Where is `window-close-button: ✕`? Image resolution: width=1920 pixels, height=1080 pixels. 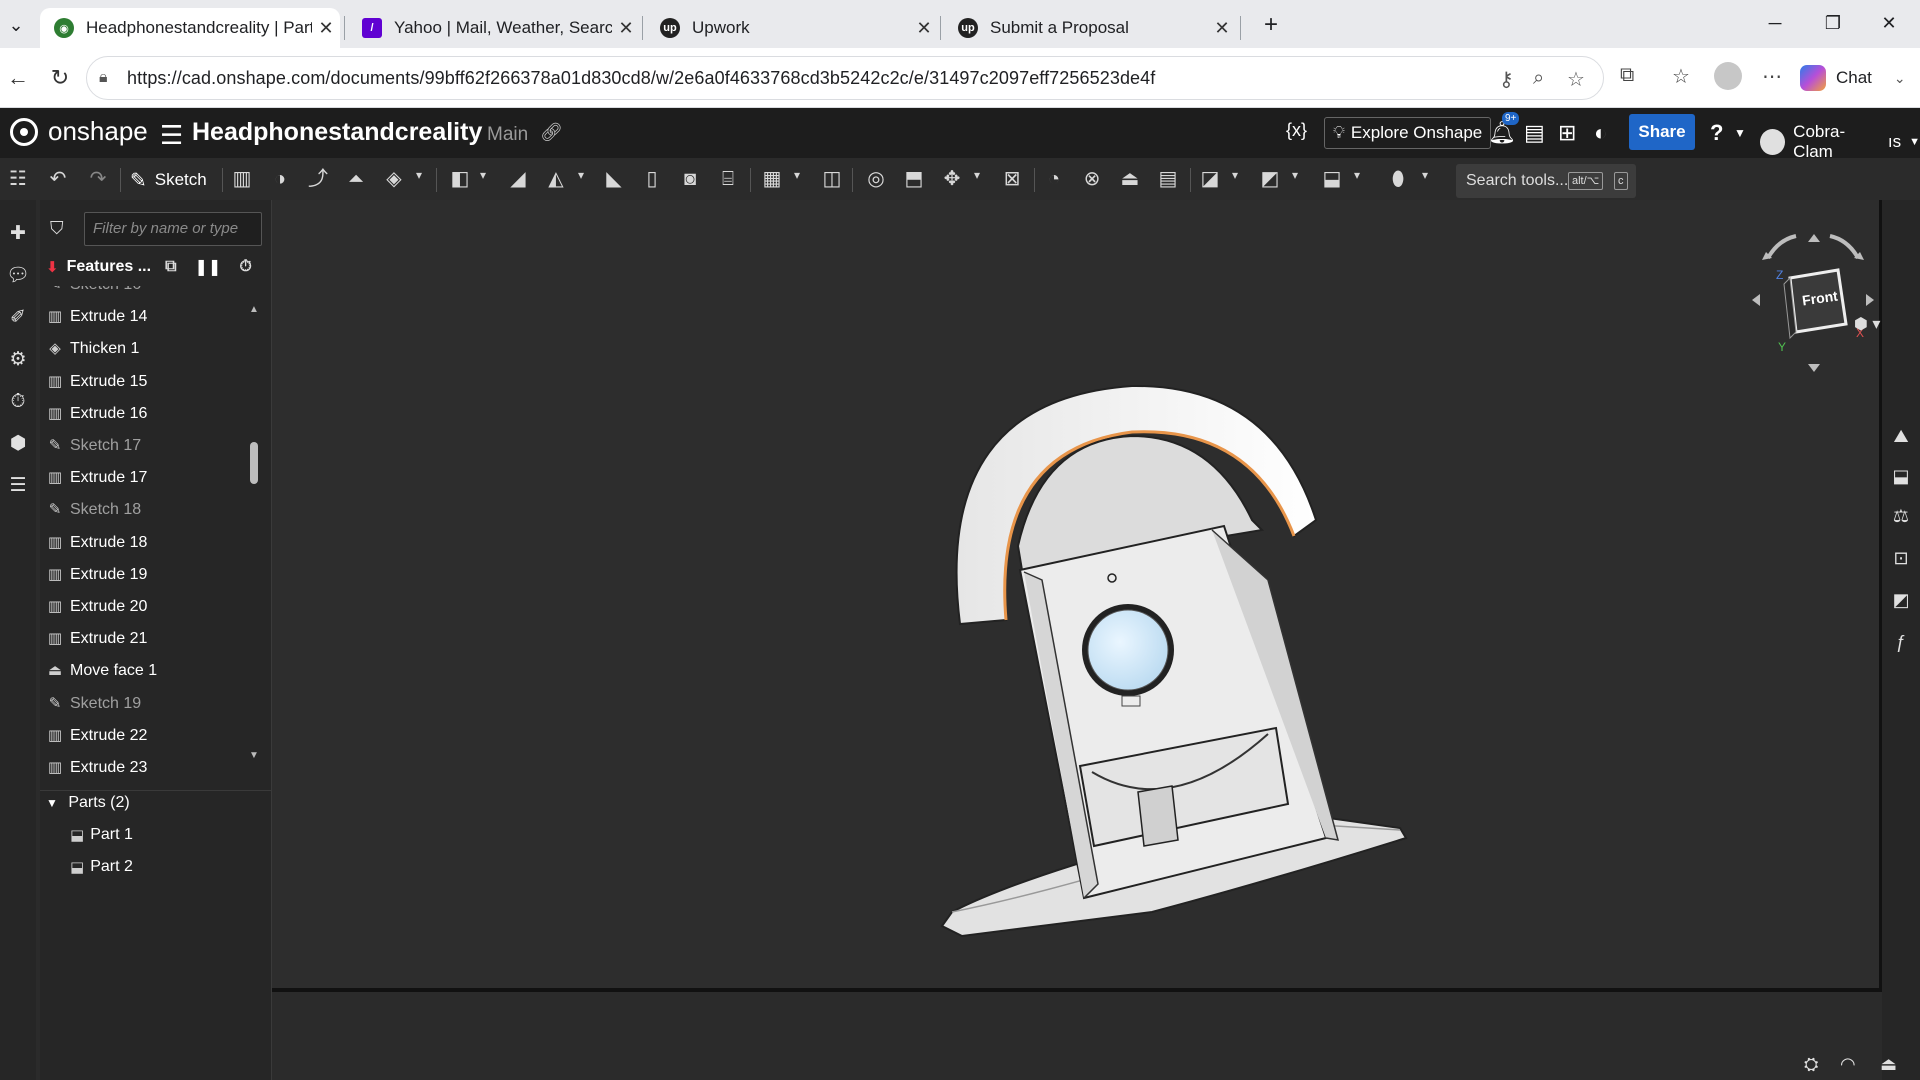 window-close-button: ✕ is located at coordinates (1889, 23).